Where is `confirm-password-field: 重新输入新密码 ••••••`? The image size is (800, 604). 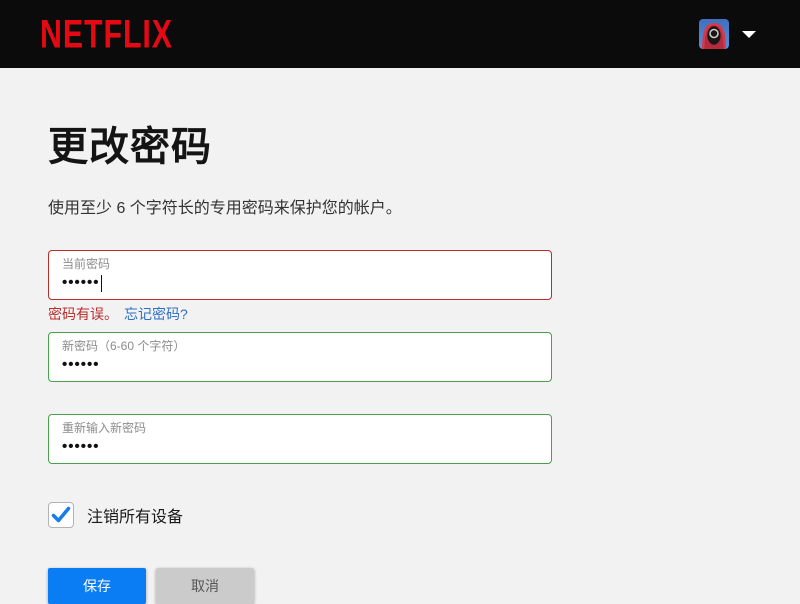
confirm-password-field: 重新输入新密码 •••••• is located at coordinates (300, 439).